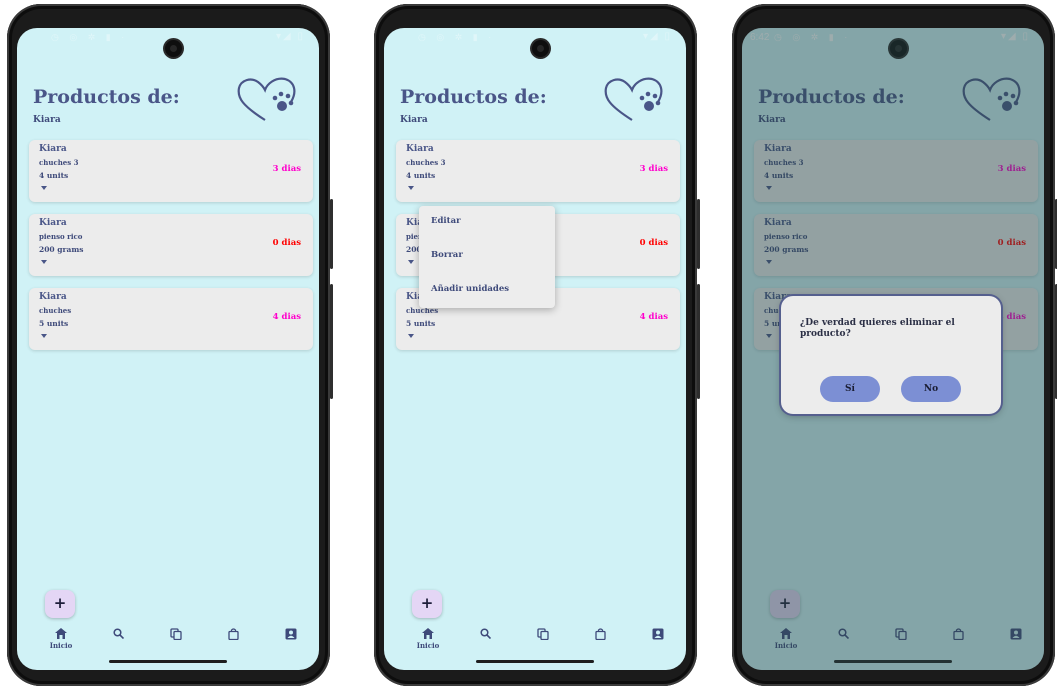 This screenshot has width=1057, height=688. What do you see at coordinates (877, 328) in the screenshot?
I see `dialog-question: ¿De verdad quieres eliminar el producto?` at bounding box center [877, 328].